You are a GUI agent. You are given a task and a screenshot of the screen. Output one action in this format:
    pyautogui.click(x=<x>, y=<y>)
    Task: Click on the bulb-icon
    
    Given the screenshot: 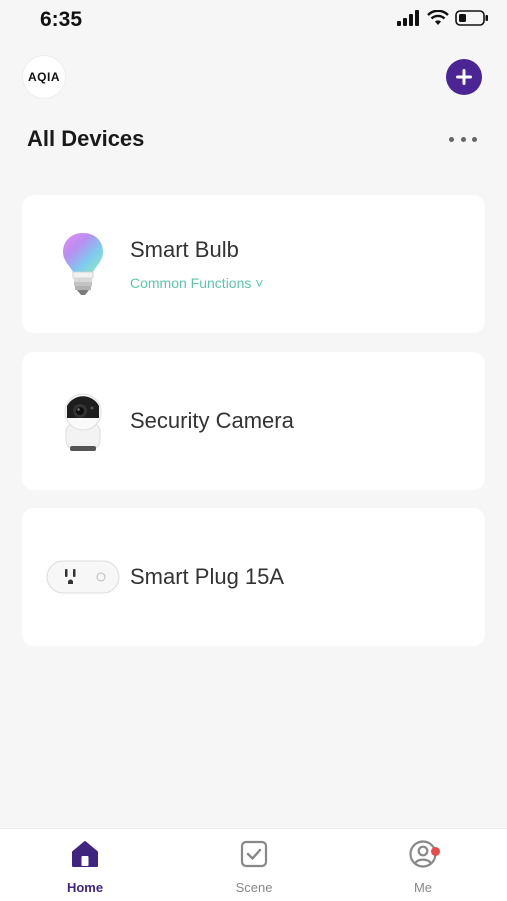 What is the action you would take?
    pyautogui.click(x=83, y=264)
    